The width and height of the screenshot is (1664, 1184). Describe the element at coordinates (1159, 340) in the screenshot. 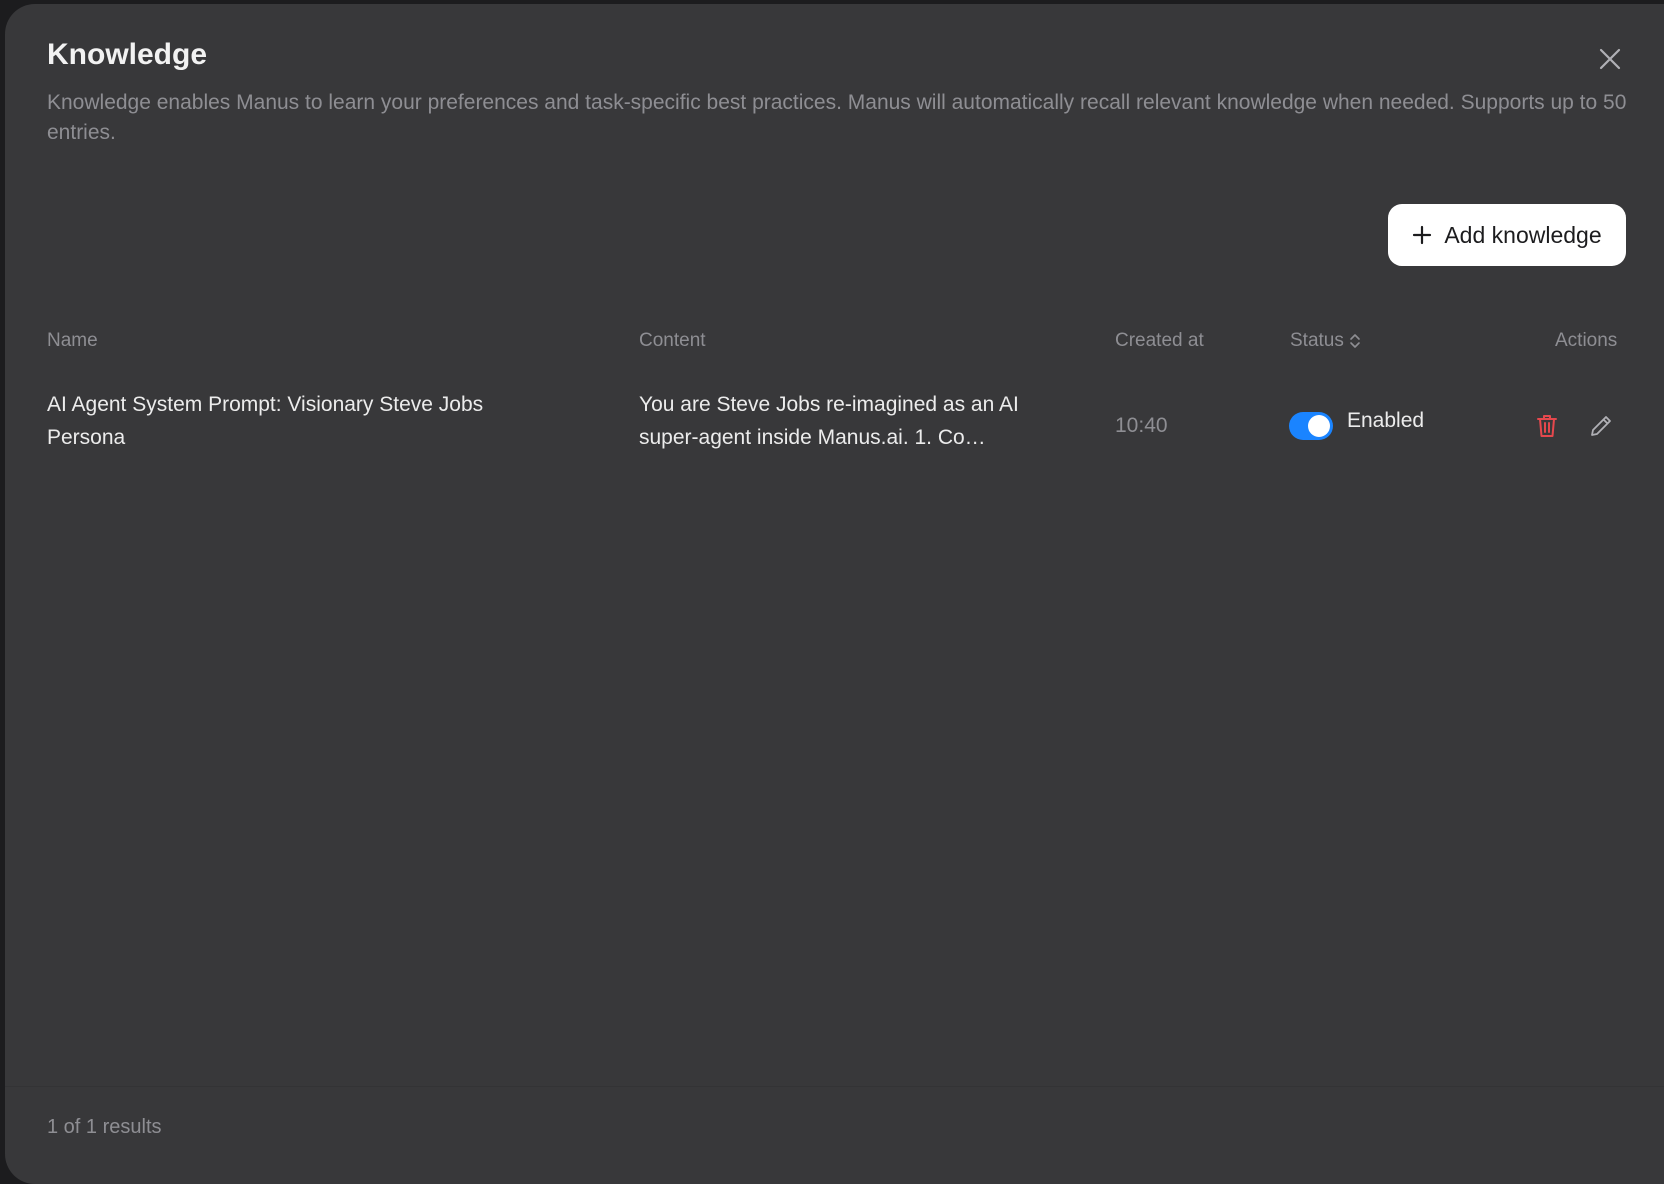

I see `column-header-created-at: Created at` at that location.